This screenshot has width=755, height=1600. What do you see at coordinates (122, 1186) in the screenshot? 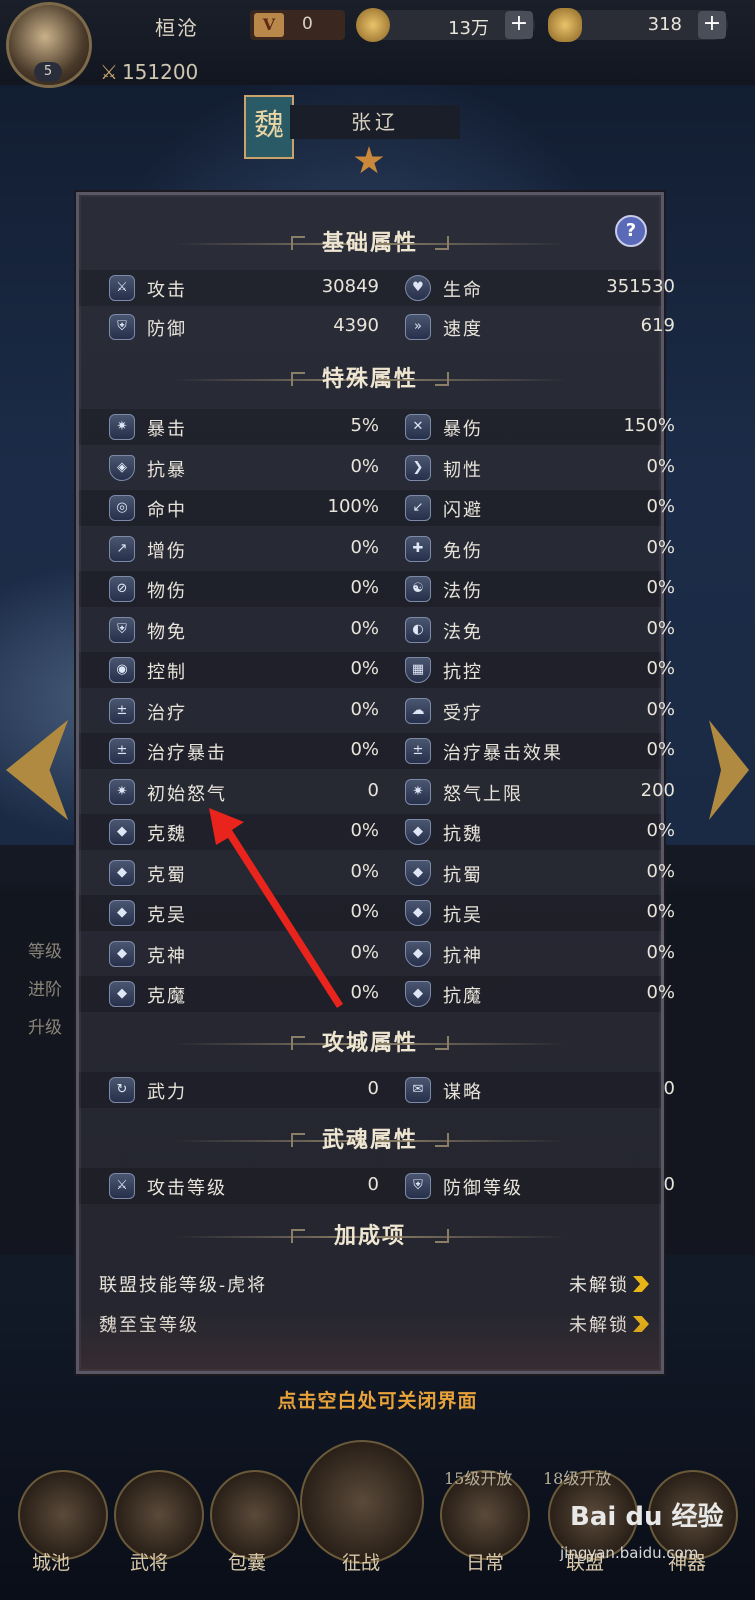
I see `attack-level-icon: ⚔` at bounding box center [122, 1186].